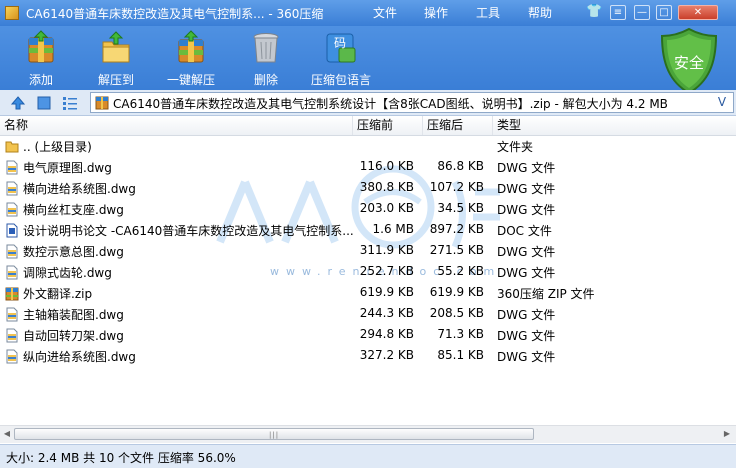 This screenshot has width=736, height=468. I want to click on app-logo-icon, so click(12, 13).